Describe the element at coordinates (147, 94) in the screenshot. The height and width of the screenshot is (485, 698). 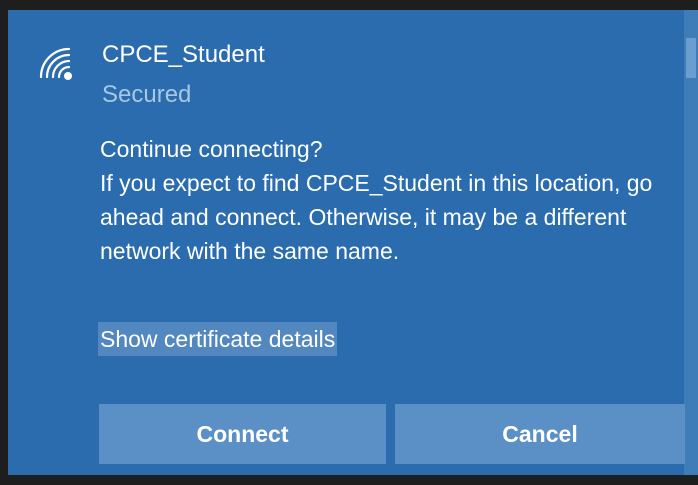
I see `network-status: Secured` at that location.